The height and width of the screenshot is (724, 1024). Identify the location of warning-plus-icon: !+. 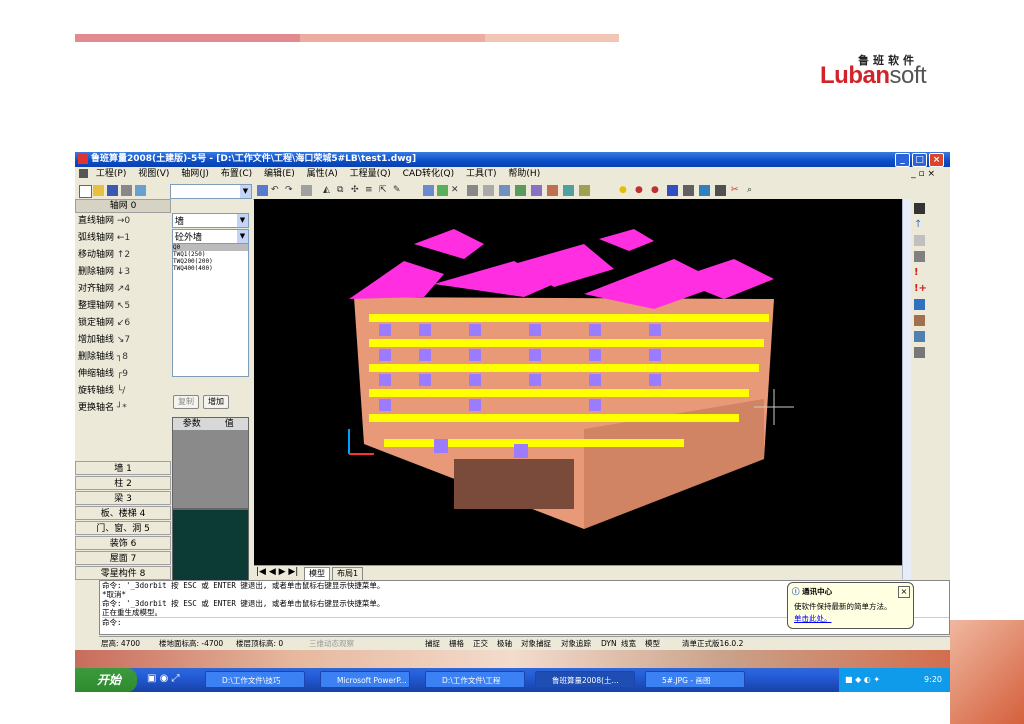
(920, 288).